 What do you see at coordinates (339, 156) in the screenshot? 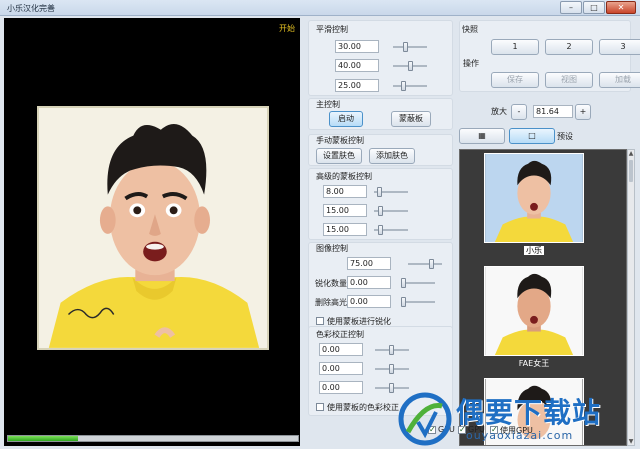
I see `set-skin-color-button: 设置肤色` at bounding box center [339, 156].